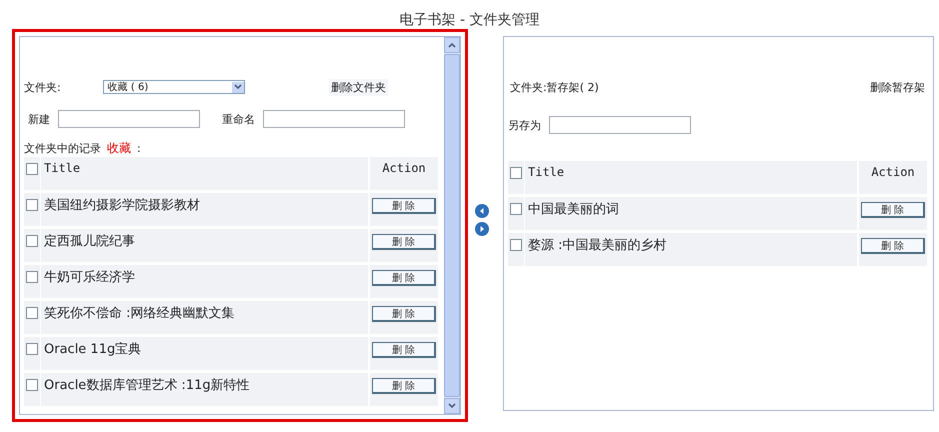 The height and width of the screenshot is (432, 939). I want to click on scrollbar, so click(452, 225).